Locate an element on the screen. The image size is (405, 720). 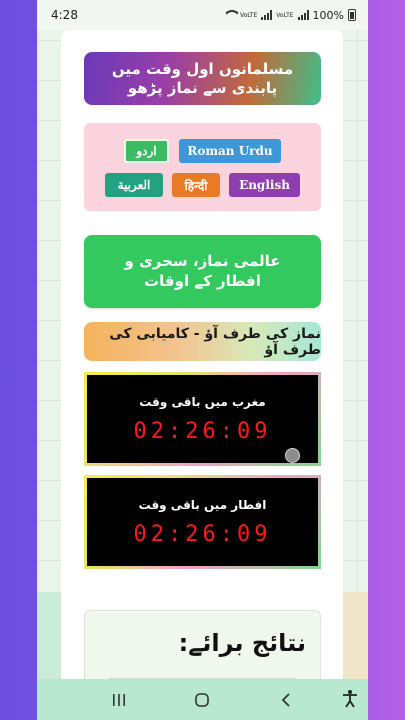
timer-display: افطار میں باقی وقت 02:26:09 is located at coordinates (202, 522).